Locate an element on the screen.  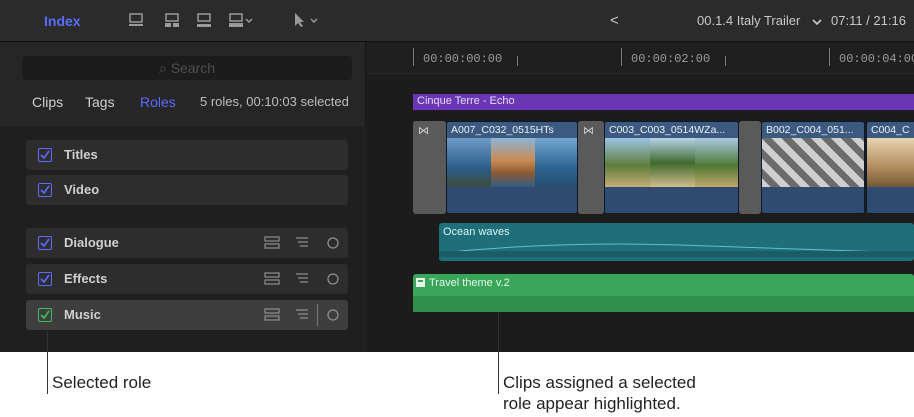
video-clip: C004_C is located at coordinates (890, 167).